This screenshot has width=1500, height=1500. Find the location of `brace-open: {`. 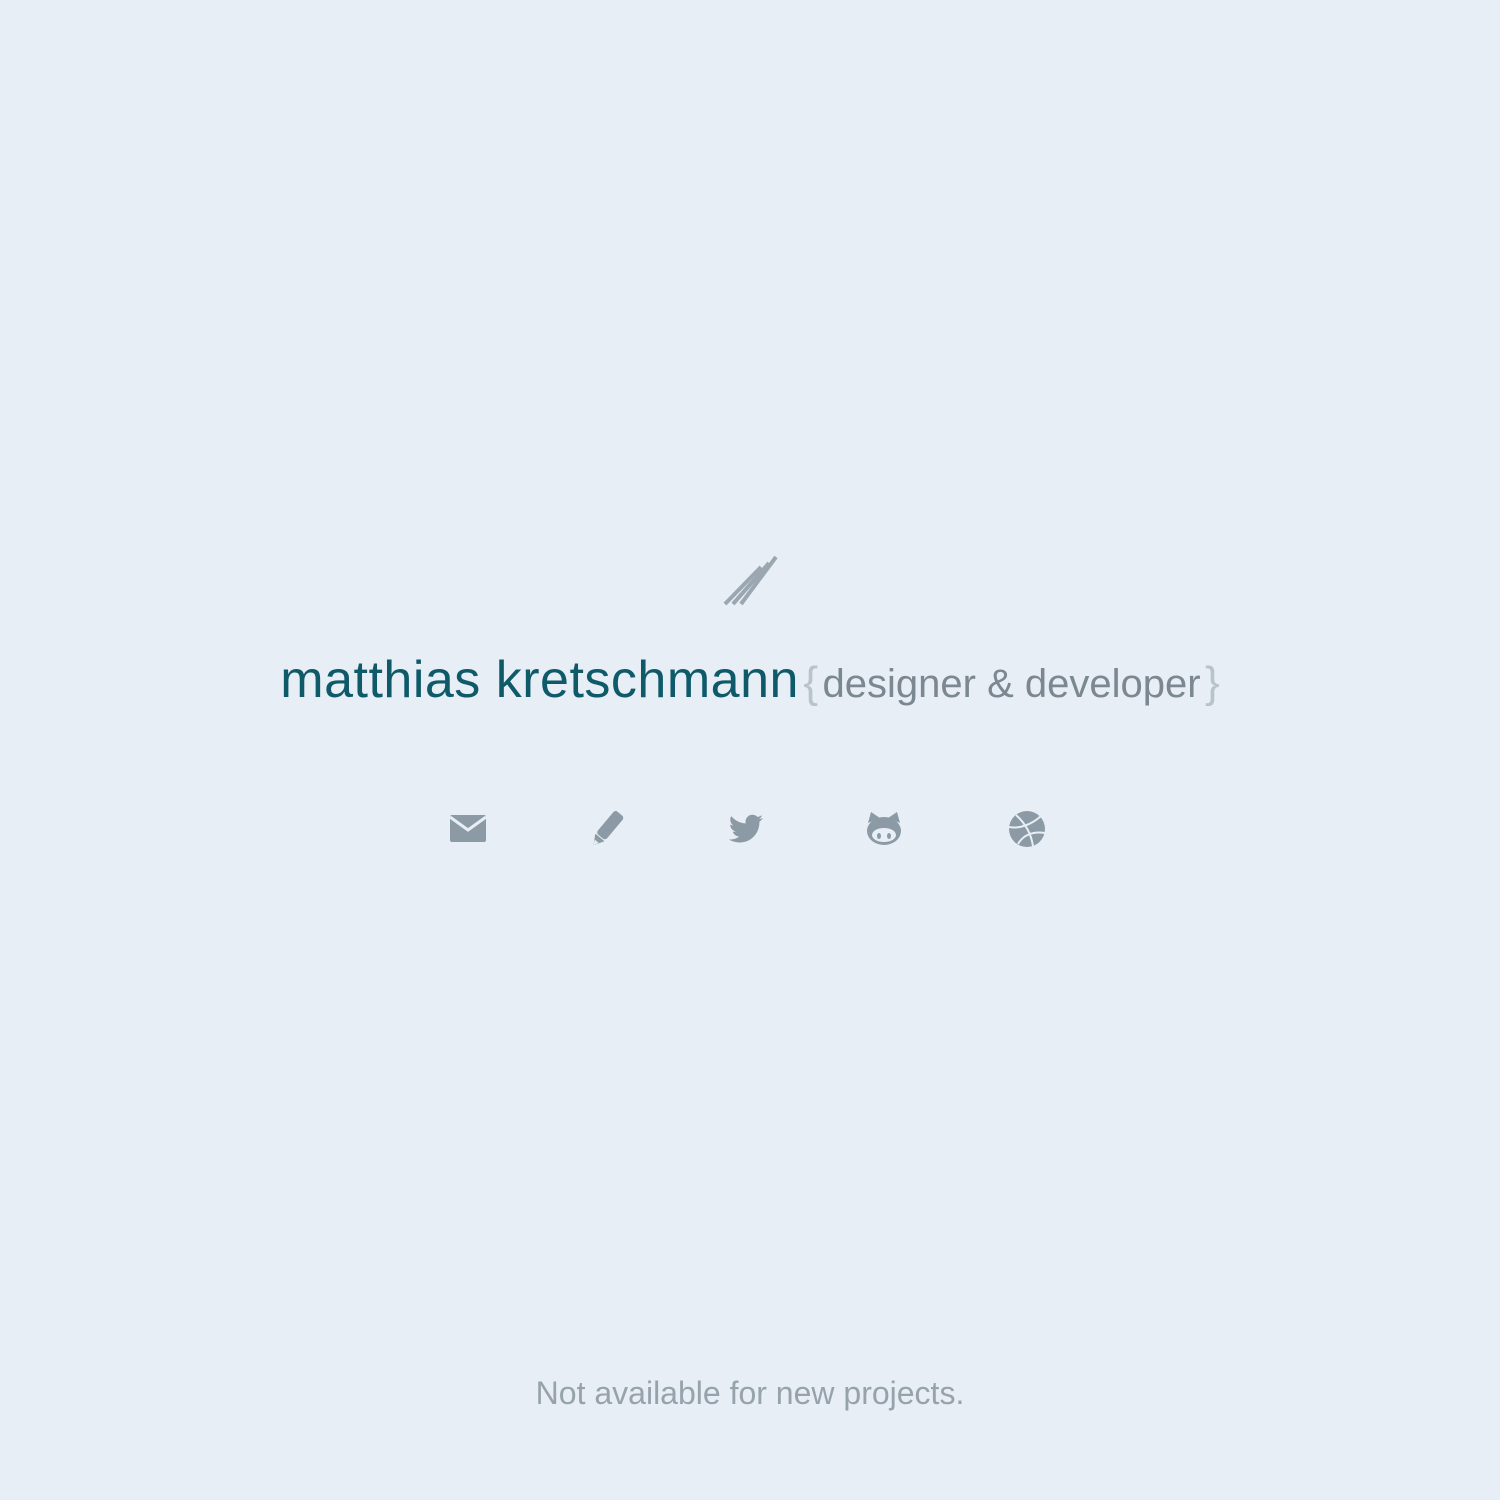

brace-open: { is located at coordinates (811, 682).